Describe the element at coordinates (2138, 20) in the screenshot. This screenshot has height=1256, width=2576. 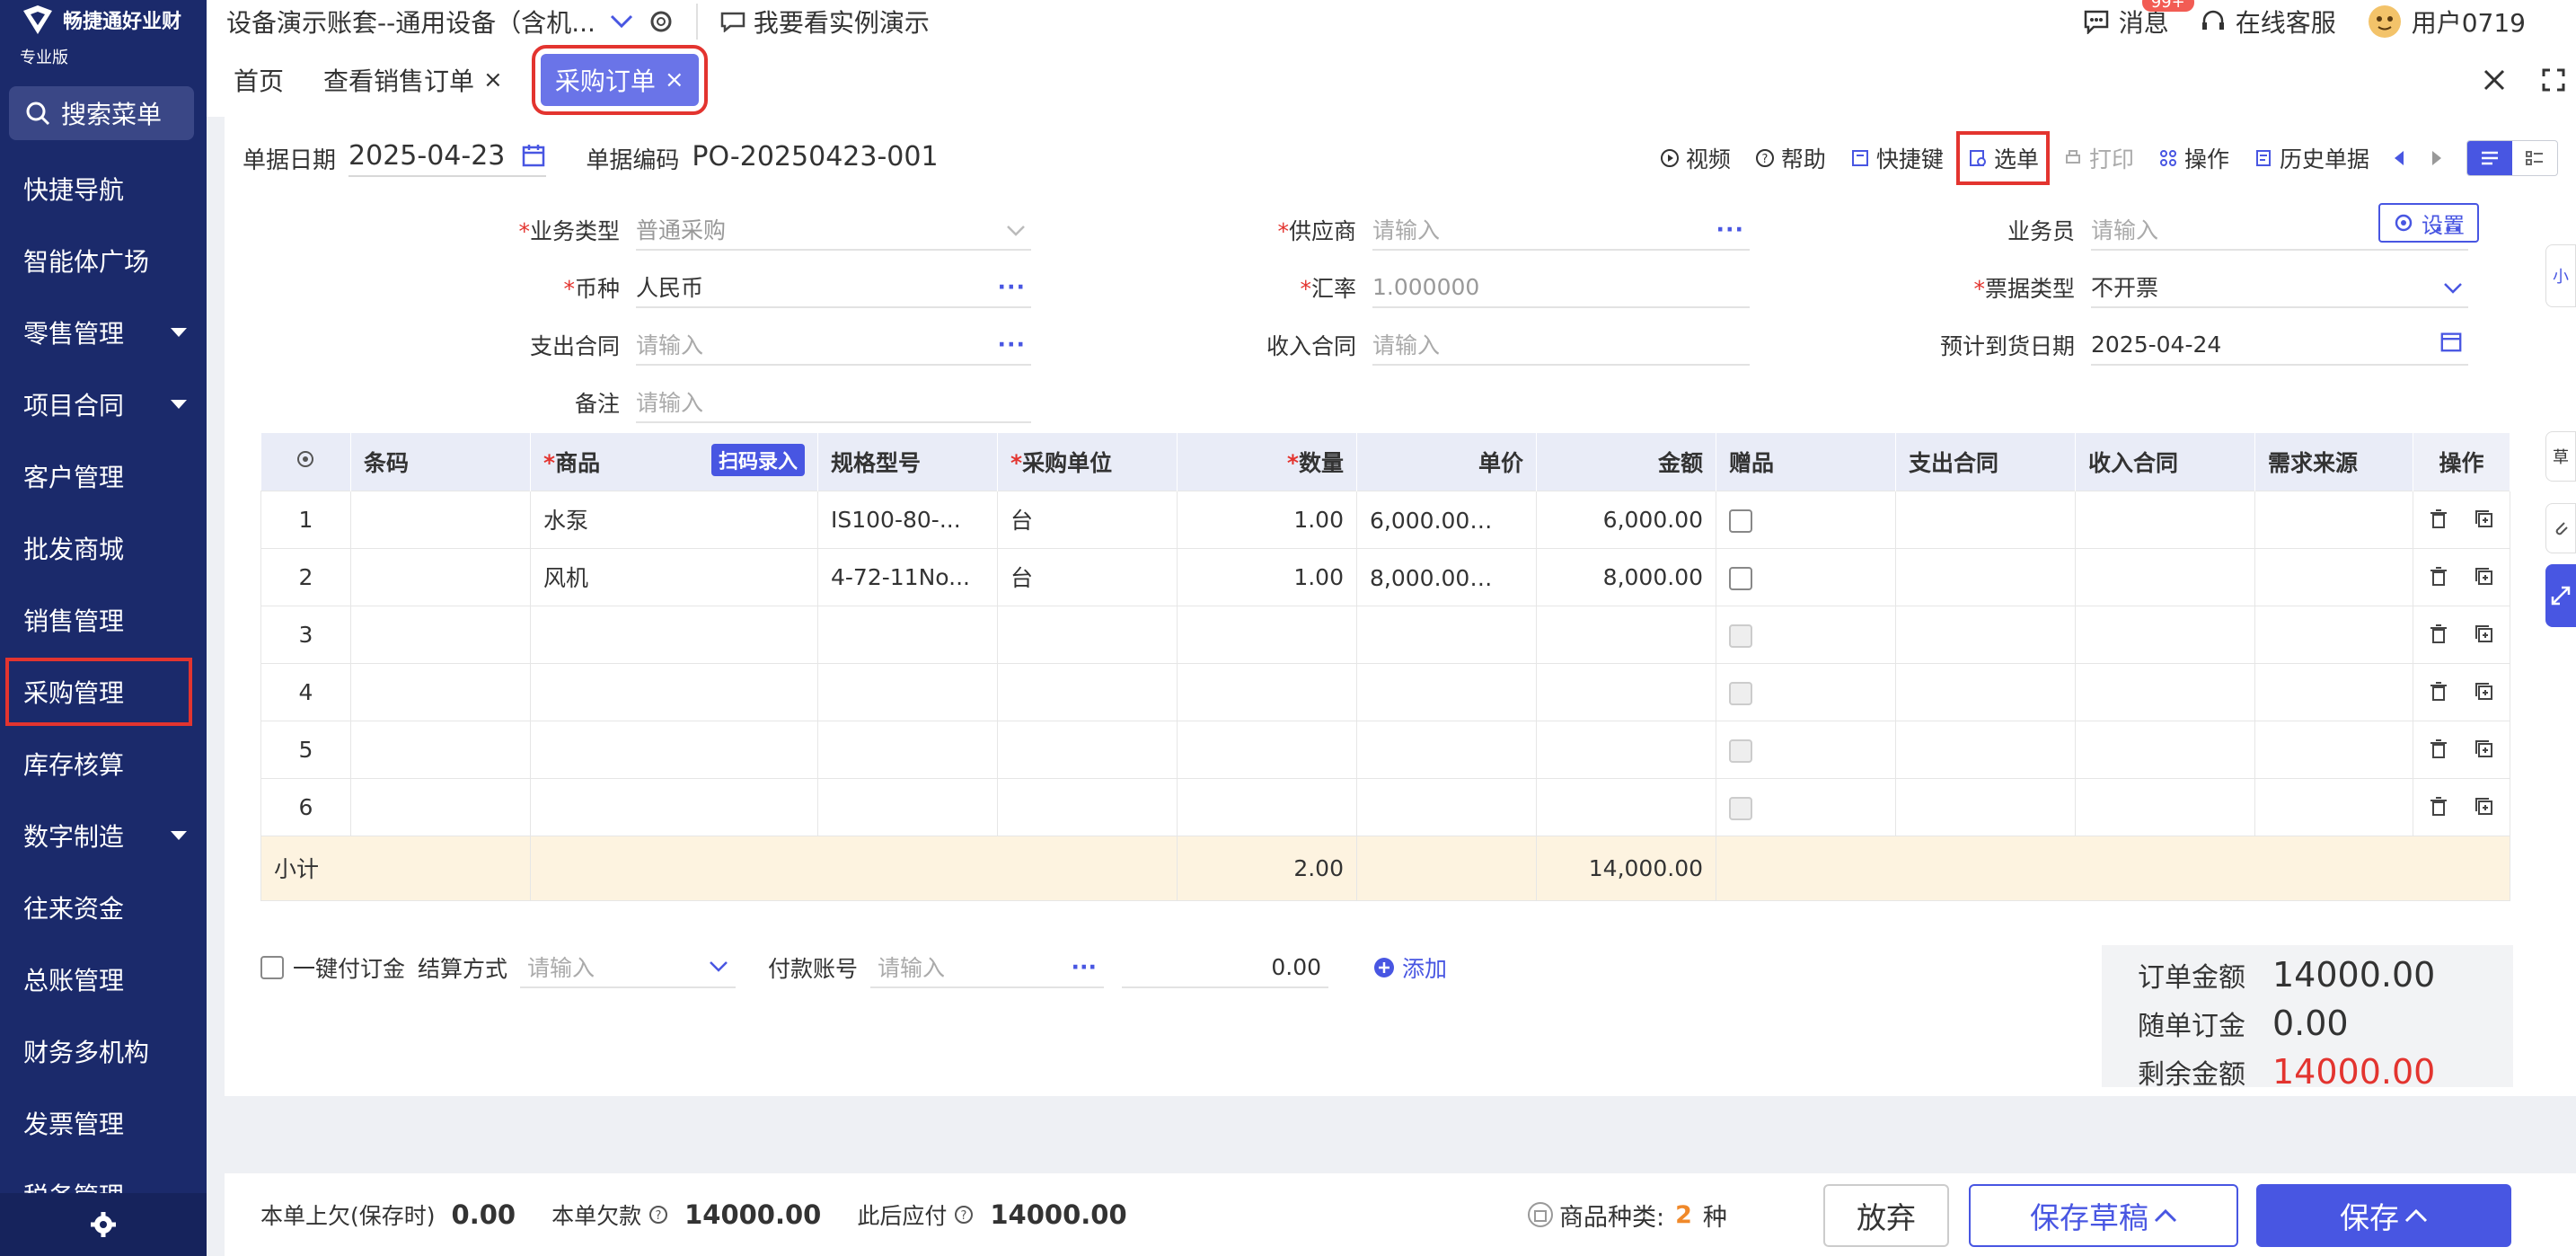
I see `messages-button: 消息 99+` at that location.